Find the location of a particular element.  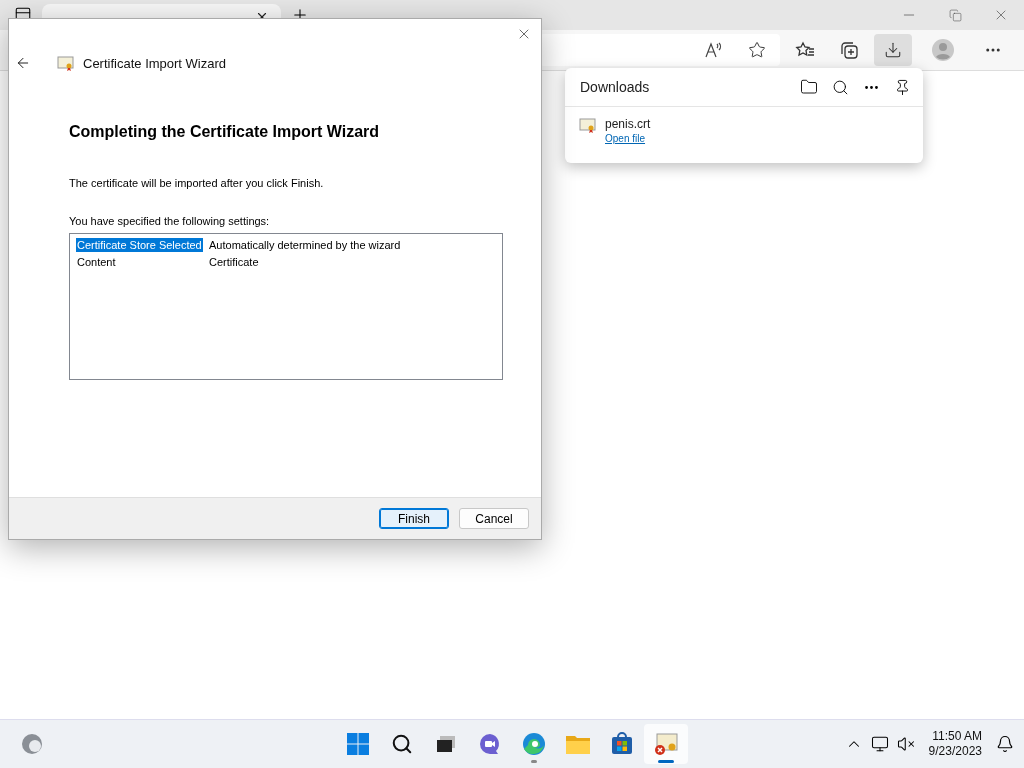

dialog-button: Finish is located at coordinates (414, 518).